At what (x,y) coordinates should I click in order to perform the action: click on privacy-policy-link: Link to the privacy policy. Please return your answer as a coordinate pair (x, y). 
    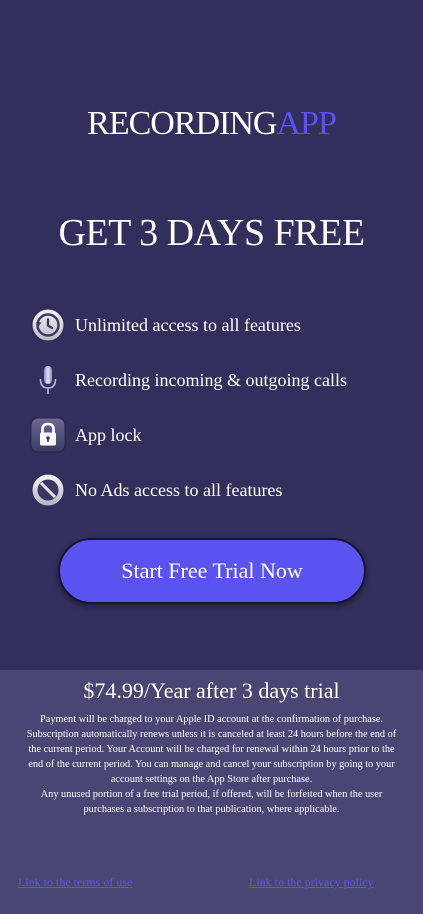
    Looking at the image, I should click on (311, 882).